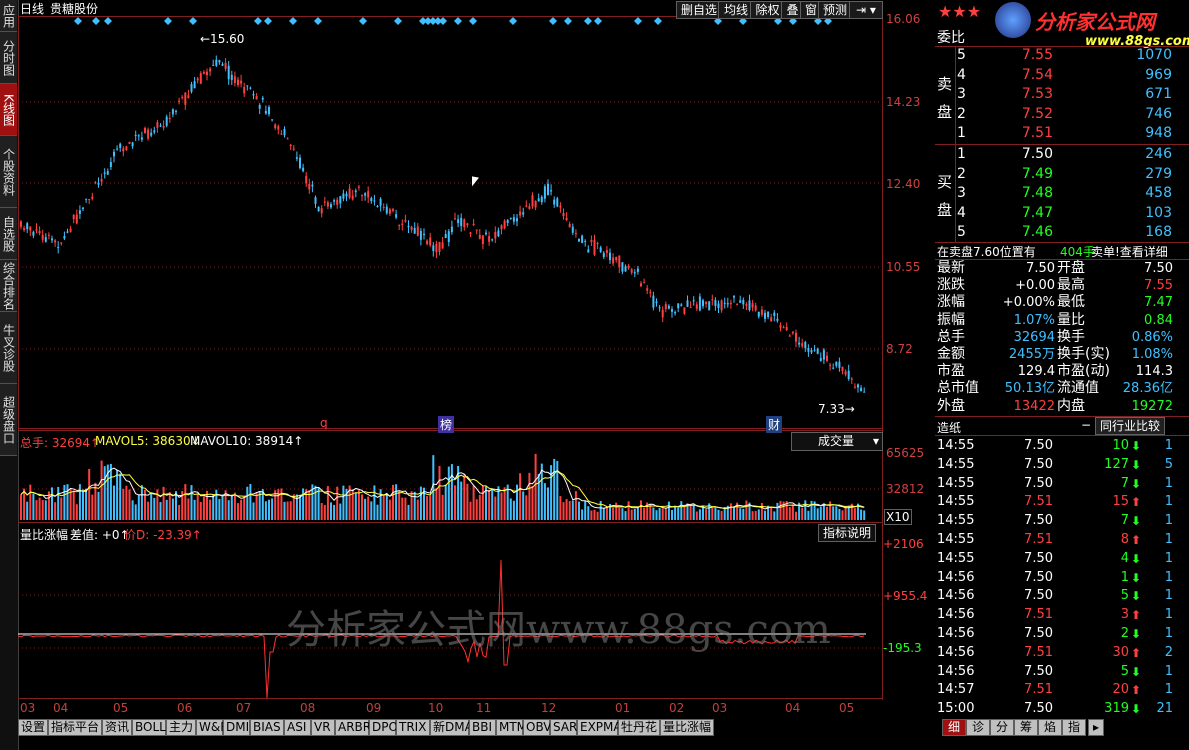  What do you see at coordinates (699, 10) in the screenshot?
I see `toolbar-button: 删自选` at bounding box center [699, 10].